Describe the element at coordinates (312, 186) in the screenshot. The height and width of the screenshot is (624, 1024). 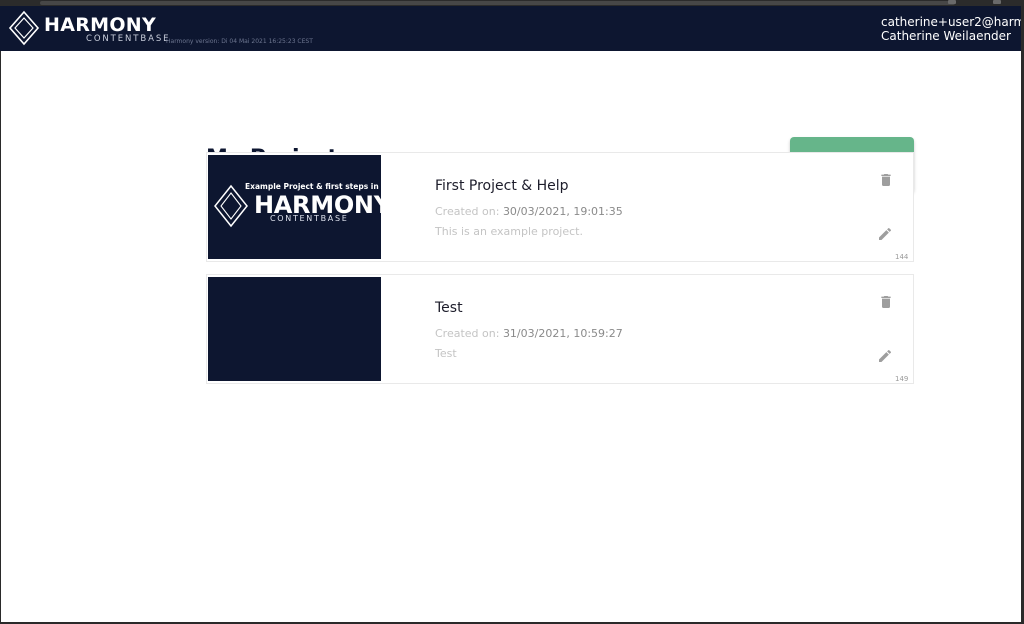
I see `thumbnail-caption: Example Project & first steps in` at that location.